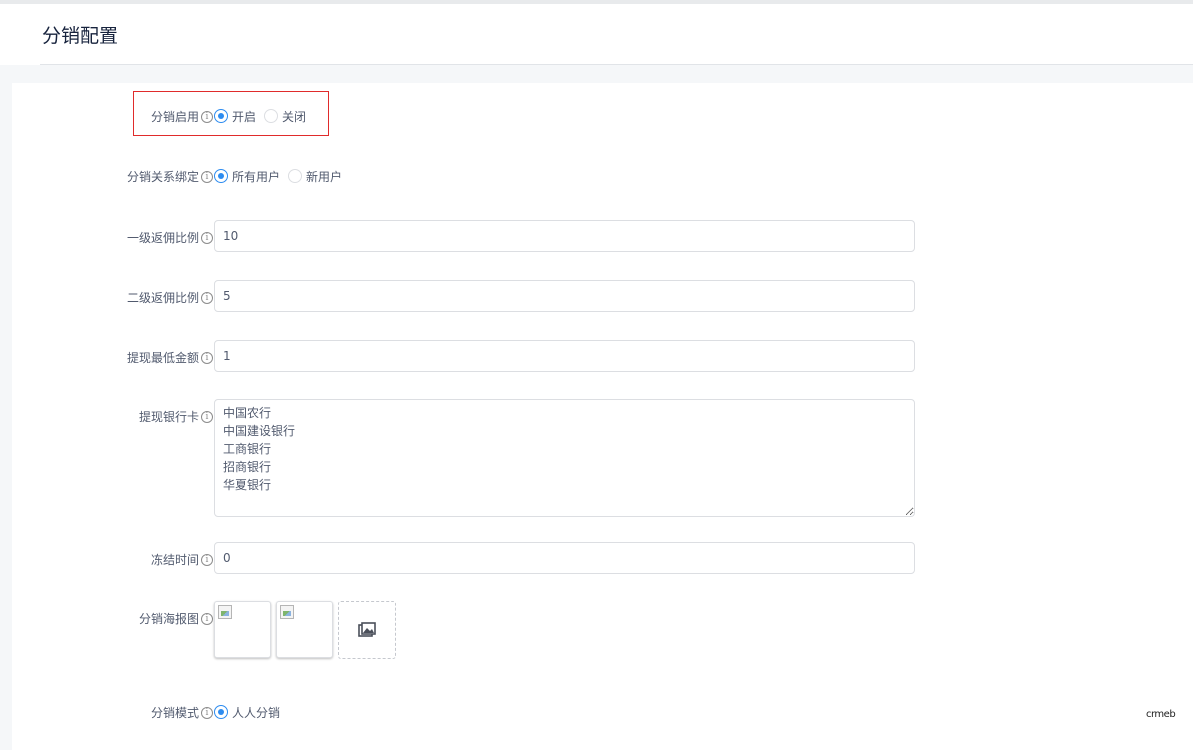 Image resolution: width=1193 pixels, height=750 pixels. I want to click on bank-cards-field: 中国农行 中国建设银行 工商银行 招商银行 华夏银行, so click(564, 459).